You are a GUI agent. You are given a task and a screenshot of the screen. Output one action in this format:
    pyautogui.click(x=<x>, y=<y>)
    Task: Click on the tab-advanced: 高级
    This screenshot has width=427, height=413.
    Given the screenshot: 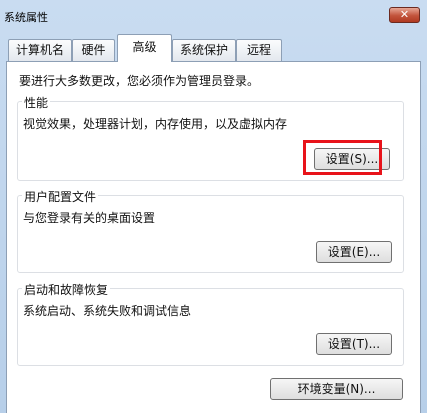 What is the action you would take?
    pyautogui.click(x=144, y=48)
    